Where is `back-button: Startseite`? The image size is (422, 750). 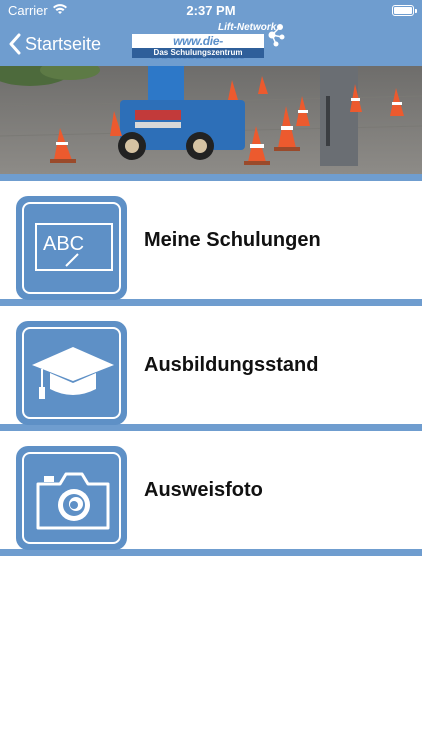 back-button: Startseite is located at coordinates (54, 44).